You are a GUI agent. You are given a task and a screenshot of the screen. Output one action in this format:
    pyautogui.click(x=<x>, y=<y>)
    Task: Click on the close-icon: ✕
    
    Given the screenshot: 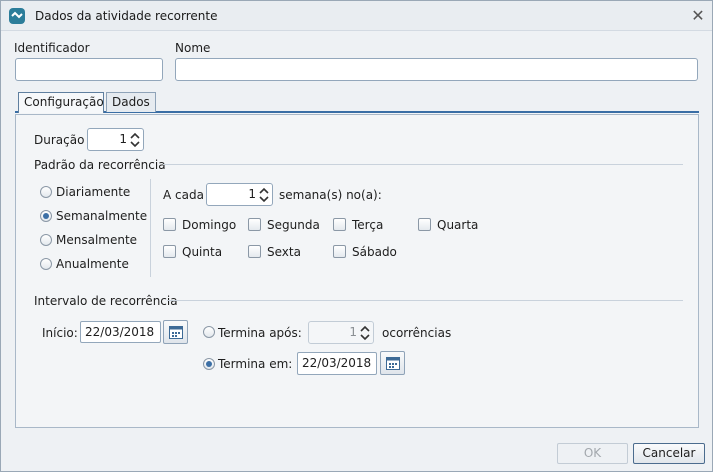 What is the action you would take?
    pyautogui.click(x=698, y=16)
    